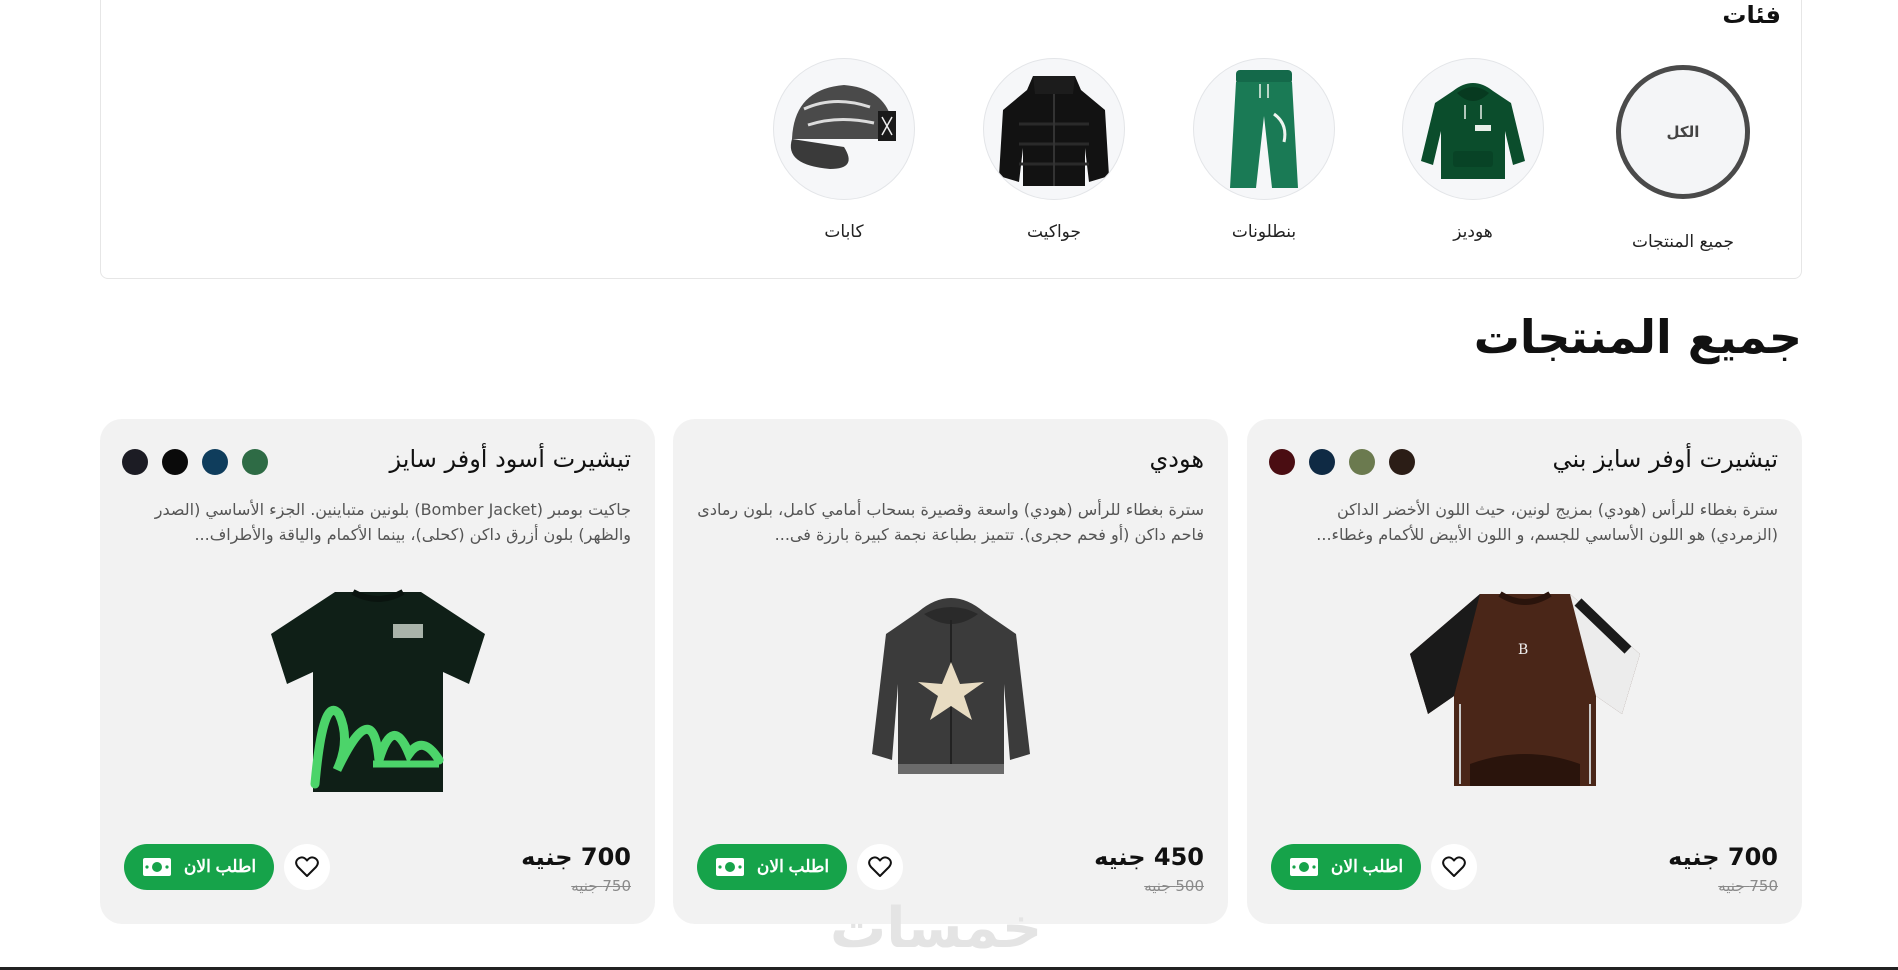 Image resolution: width=1898 pixels, height=970 pixels. I want to click on page-title: جميع المنتجات, so click(1637, 337).